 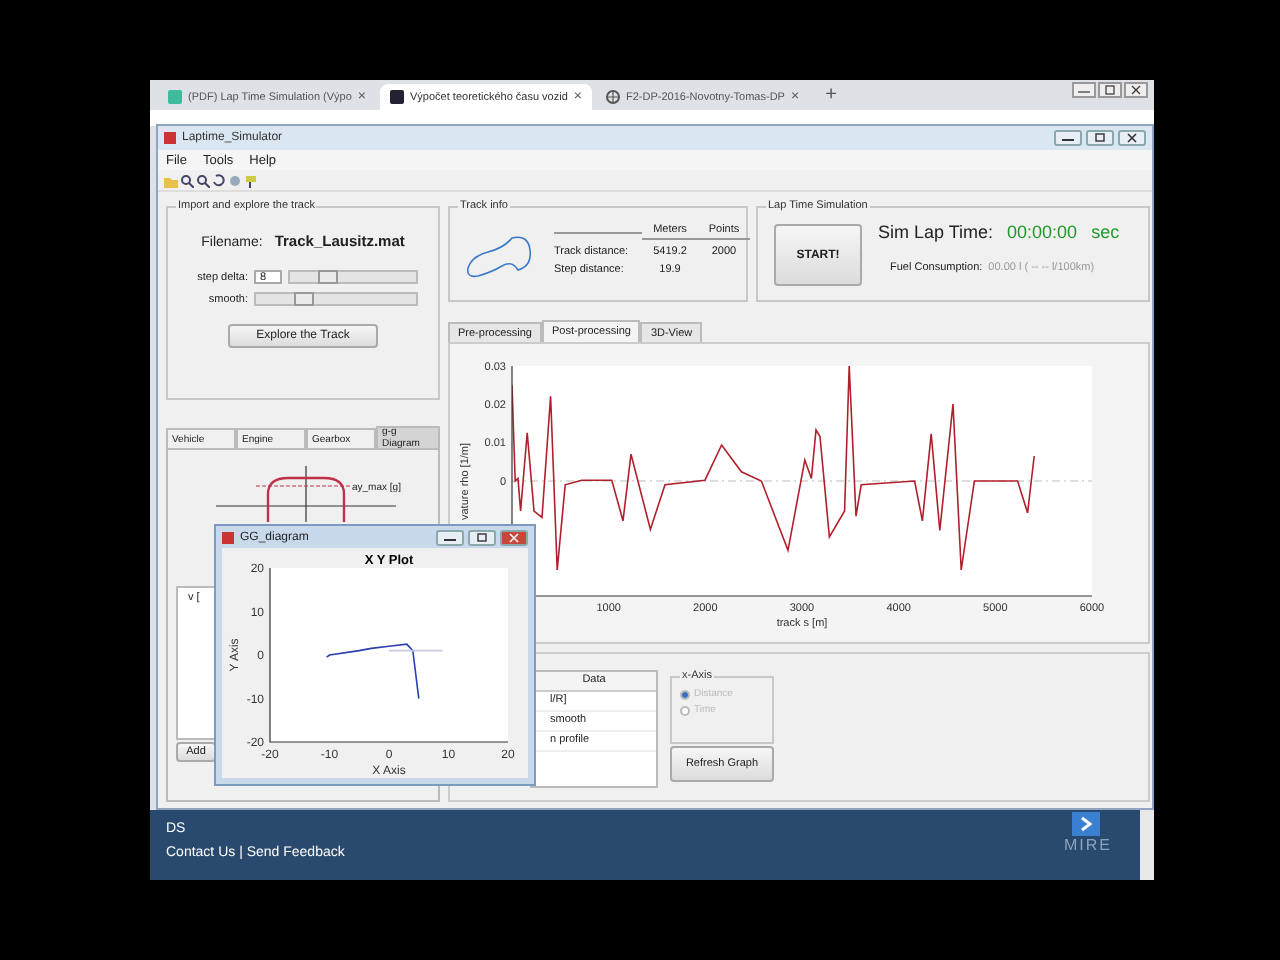 I want to click on unit-label: sec, so click(x=1105, y=232).